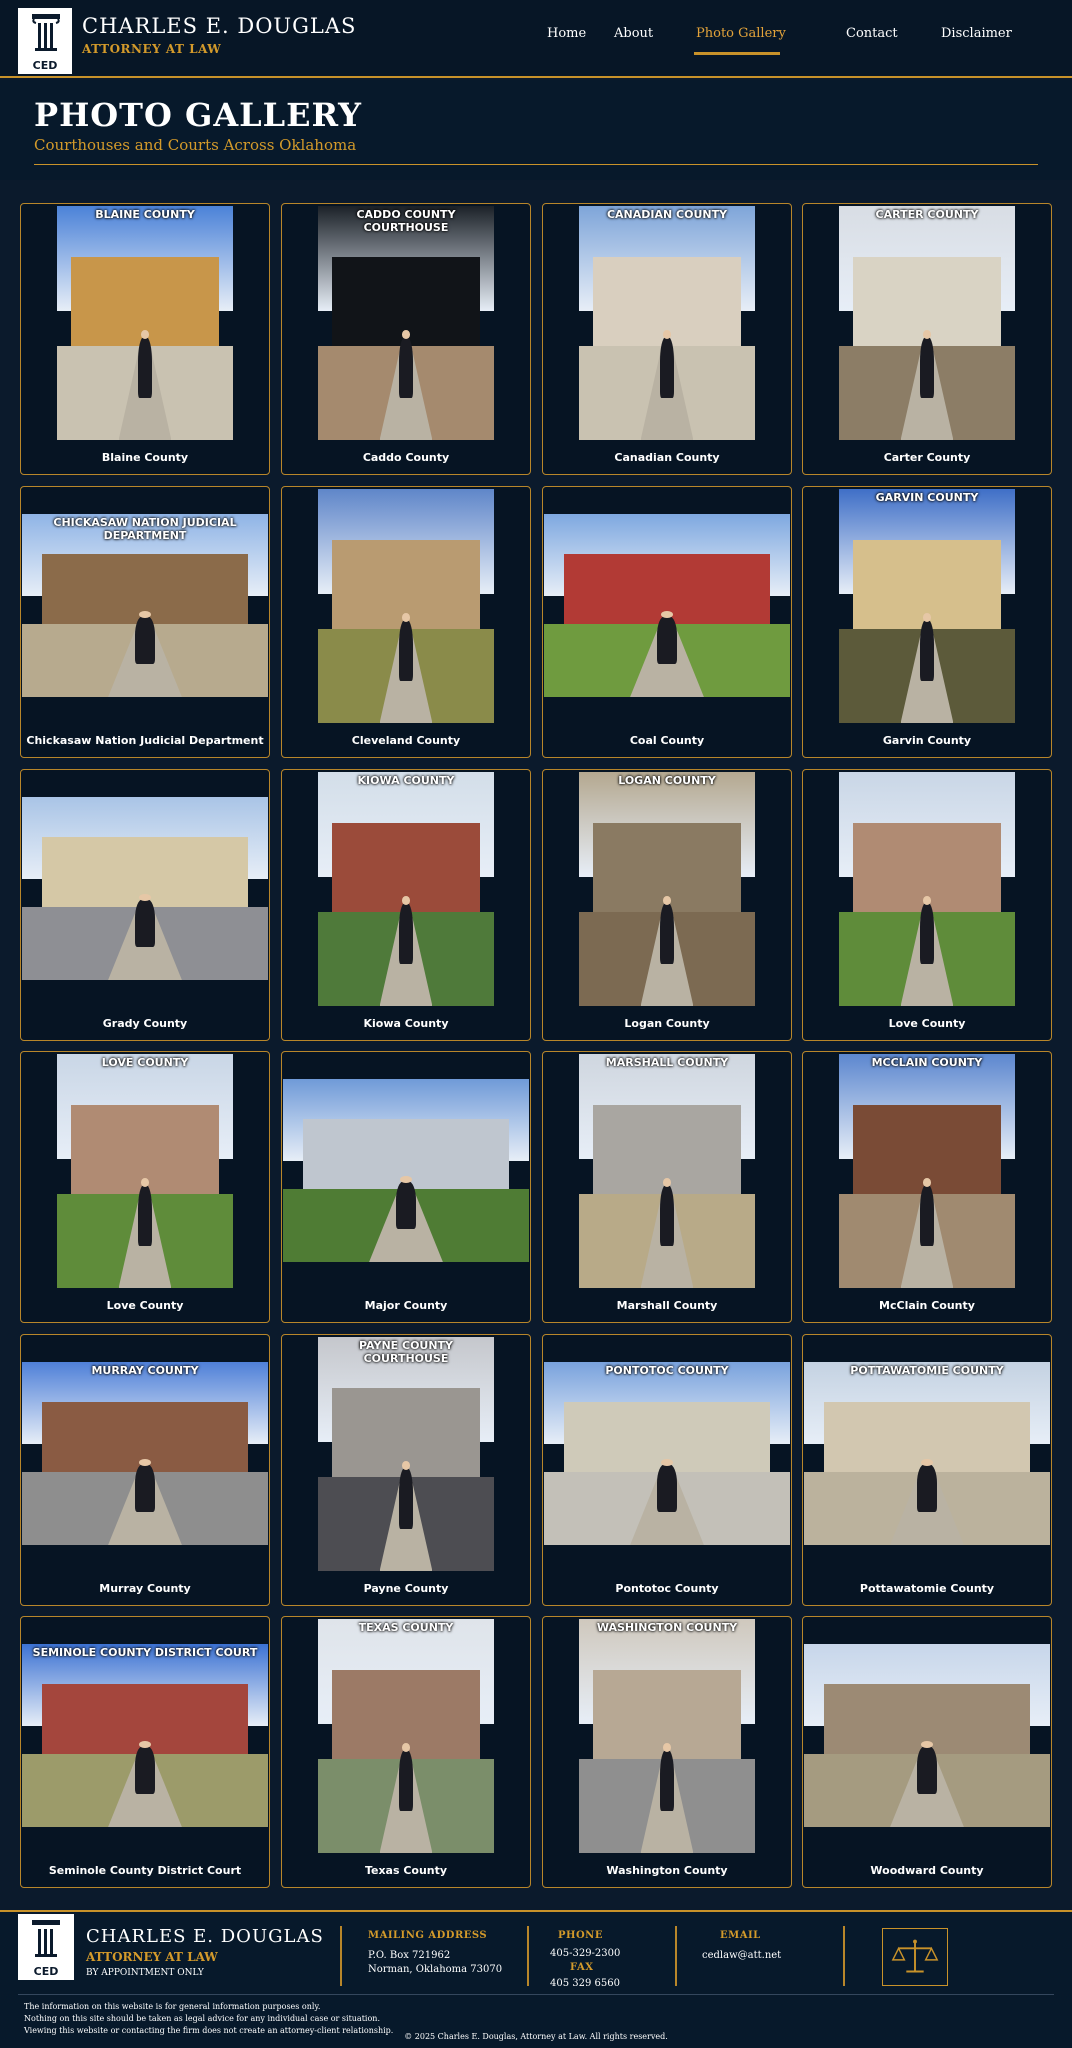 The height and width of the screenshot is (2048, 1072). What do you see at coordinates (585, 1983) in the screenshot?
I see `fax-number: 405 329 6560` at bounding box center [585, 1983].